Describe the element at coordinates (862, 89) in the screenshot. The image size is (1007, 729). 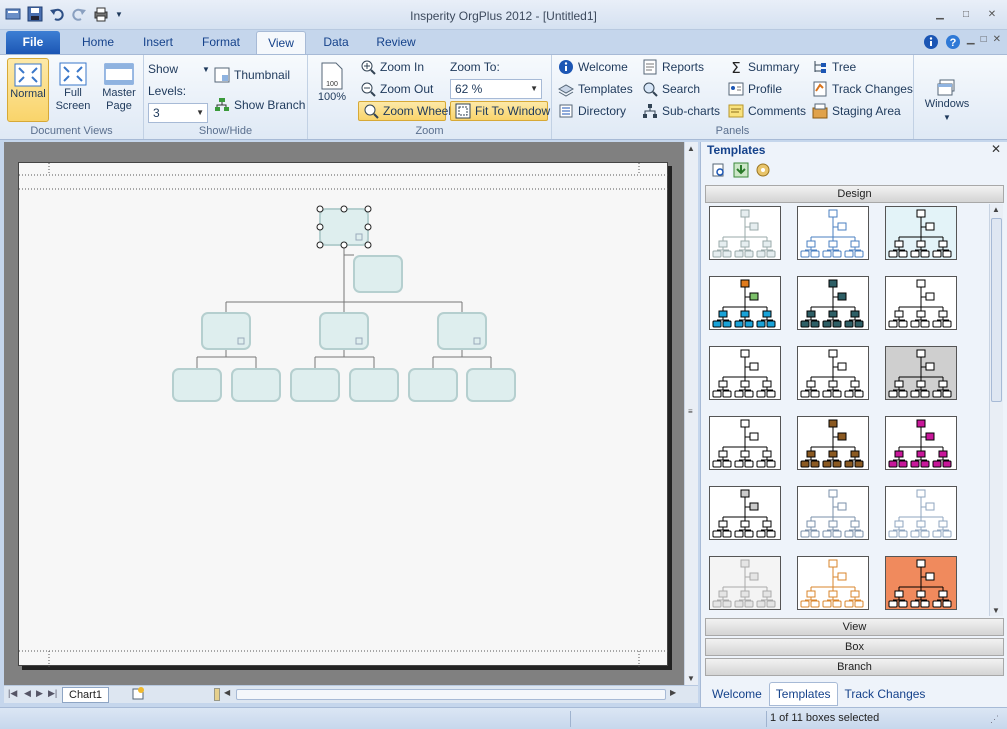
I see `track-changes-panel-button: Track Changes` at that location.